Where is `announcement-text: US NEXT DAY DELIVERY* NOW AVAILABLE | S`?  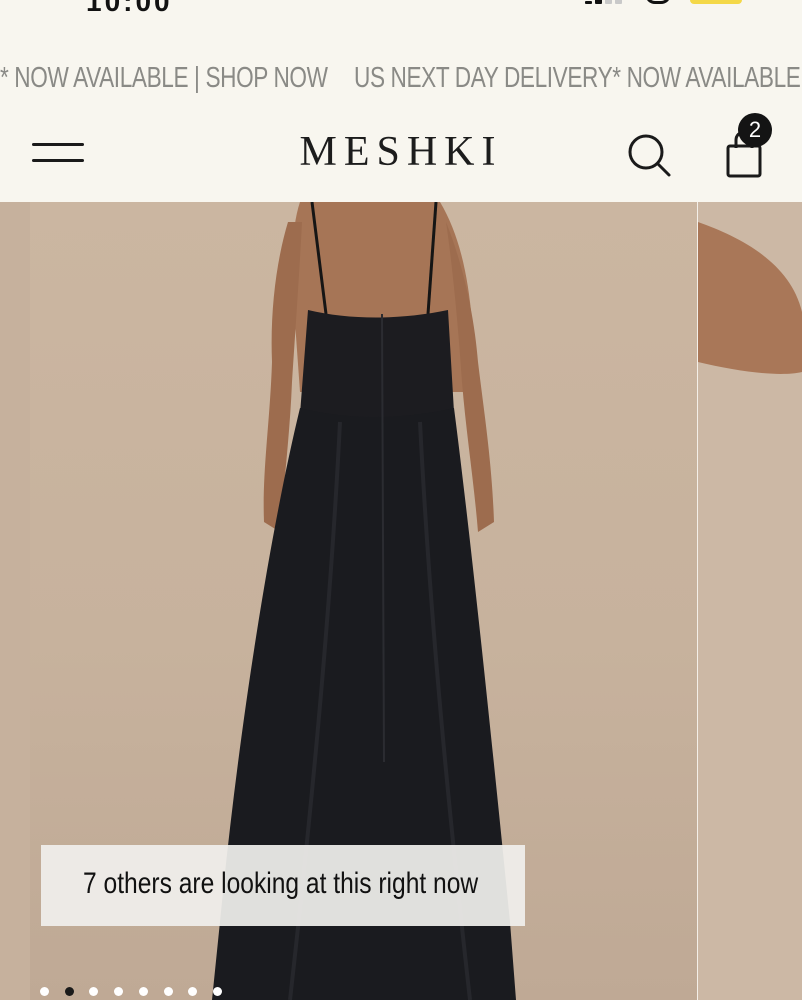 announcement-text: US NEXT DAY DELIVERY* NOW AVAILABLE | S is located at coordinates (578, 78).